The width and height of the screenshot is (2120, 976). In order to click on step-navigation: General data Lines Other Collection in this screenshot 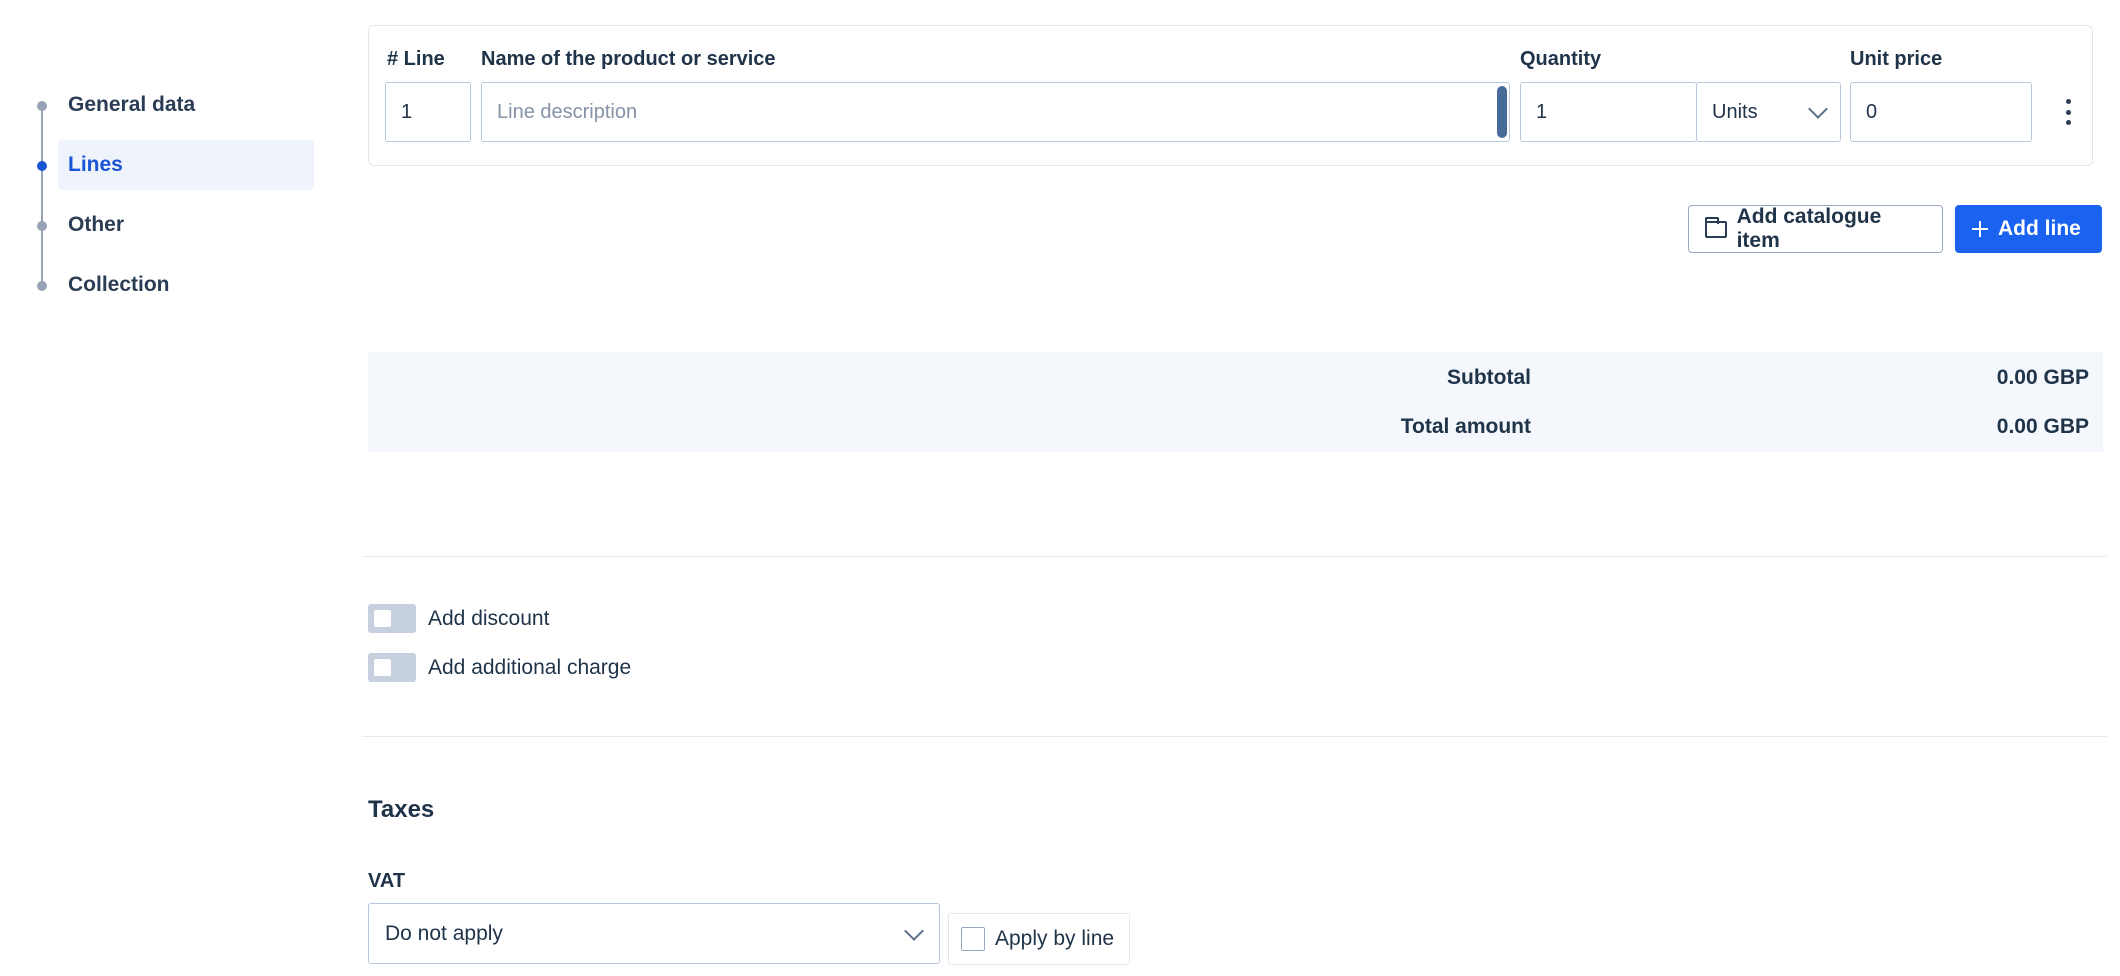, I will do `click(173, 200)`.